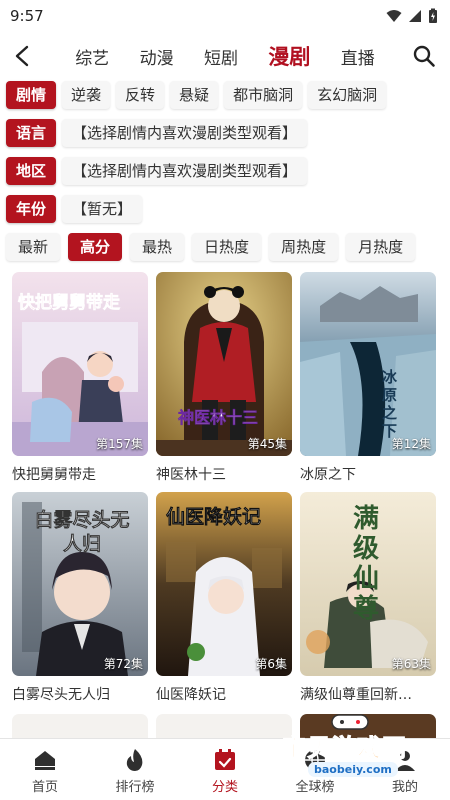 The width and height of the screenshot is (450, 800). I want to click on drama-cover: 快把舅舅带走 第157集, so click(80, 364).